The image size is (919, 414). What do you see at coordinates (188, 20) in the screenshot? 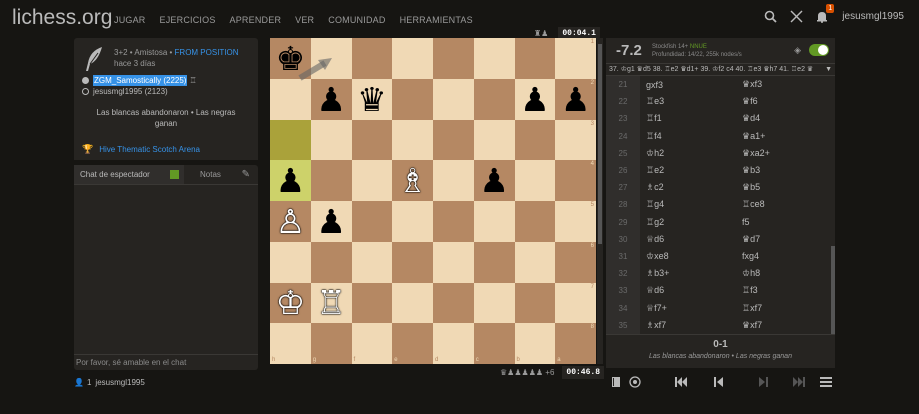
I see `nav-puzzles: EJERCICIOS` at bounding box center [188, 20].